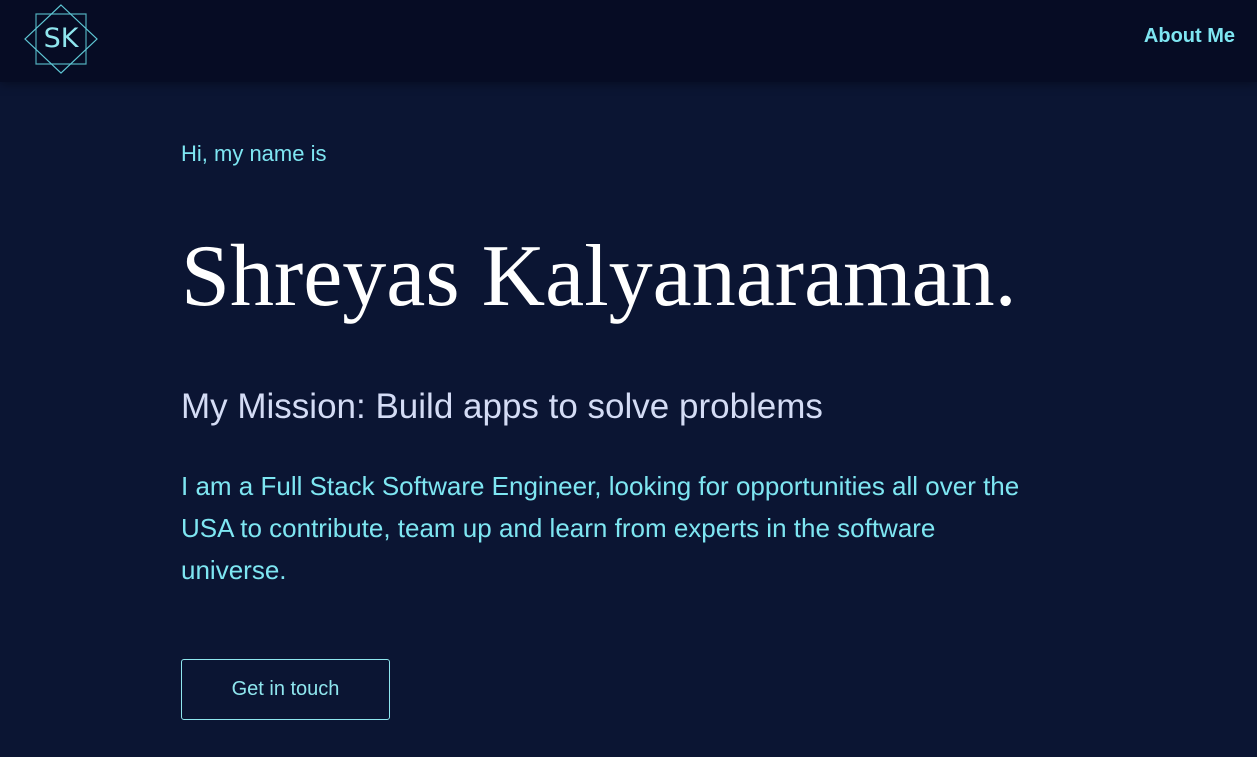 This screenshot has height=757, width=1257. What do you see at coordinates (1189, 36) in the screenshot?
I see `nav-link-about-me: About Me` at bounding box center [1189, 36].